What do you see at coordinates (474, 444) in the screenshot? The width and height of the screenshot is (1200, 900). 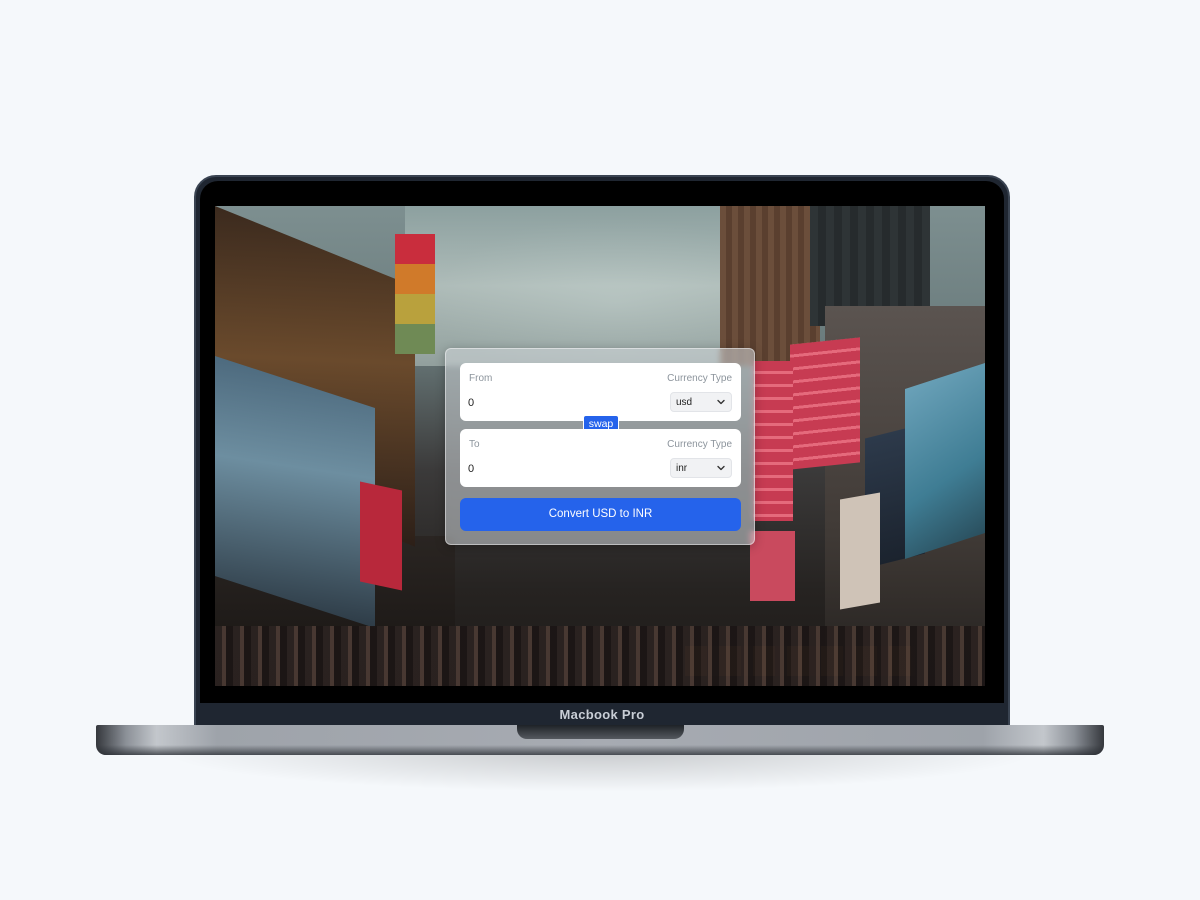 I see `to-label: To` at bounding box center [474, 444].